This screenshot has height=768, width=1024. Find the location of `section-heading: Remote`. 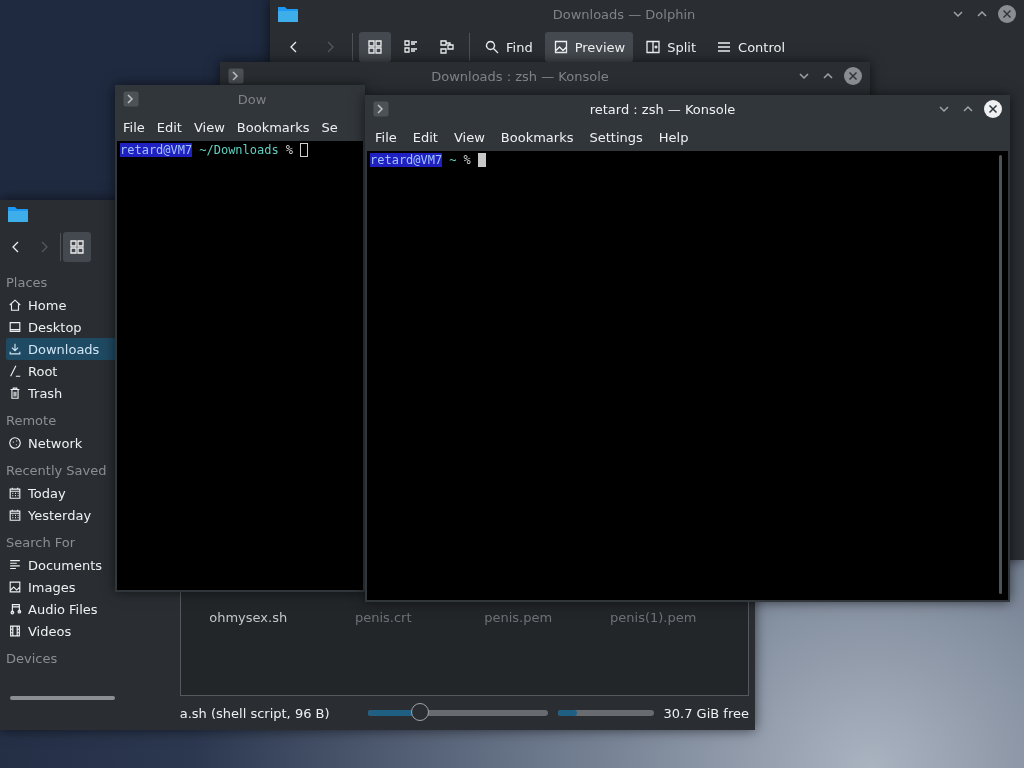

section-heading: Remote is located at coordinates (32, 421).